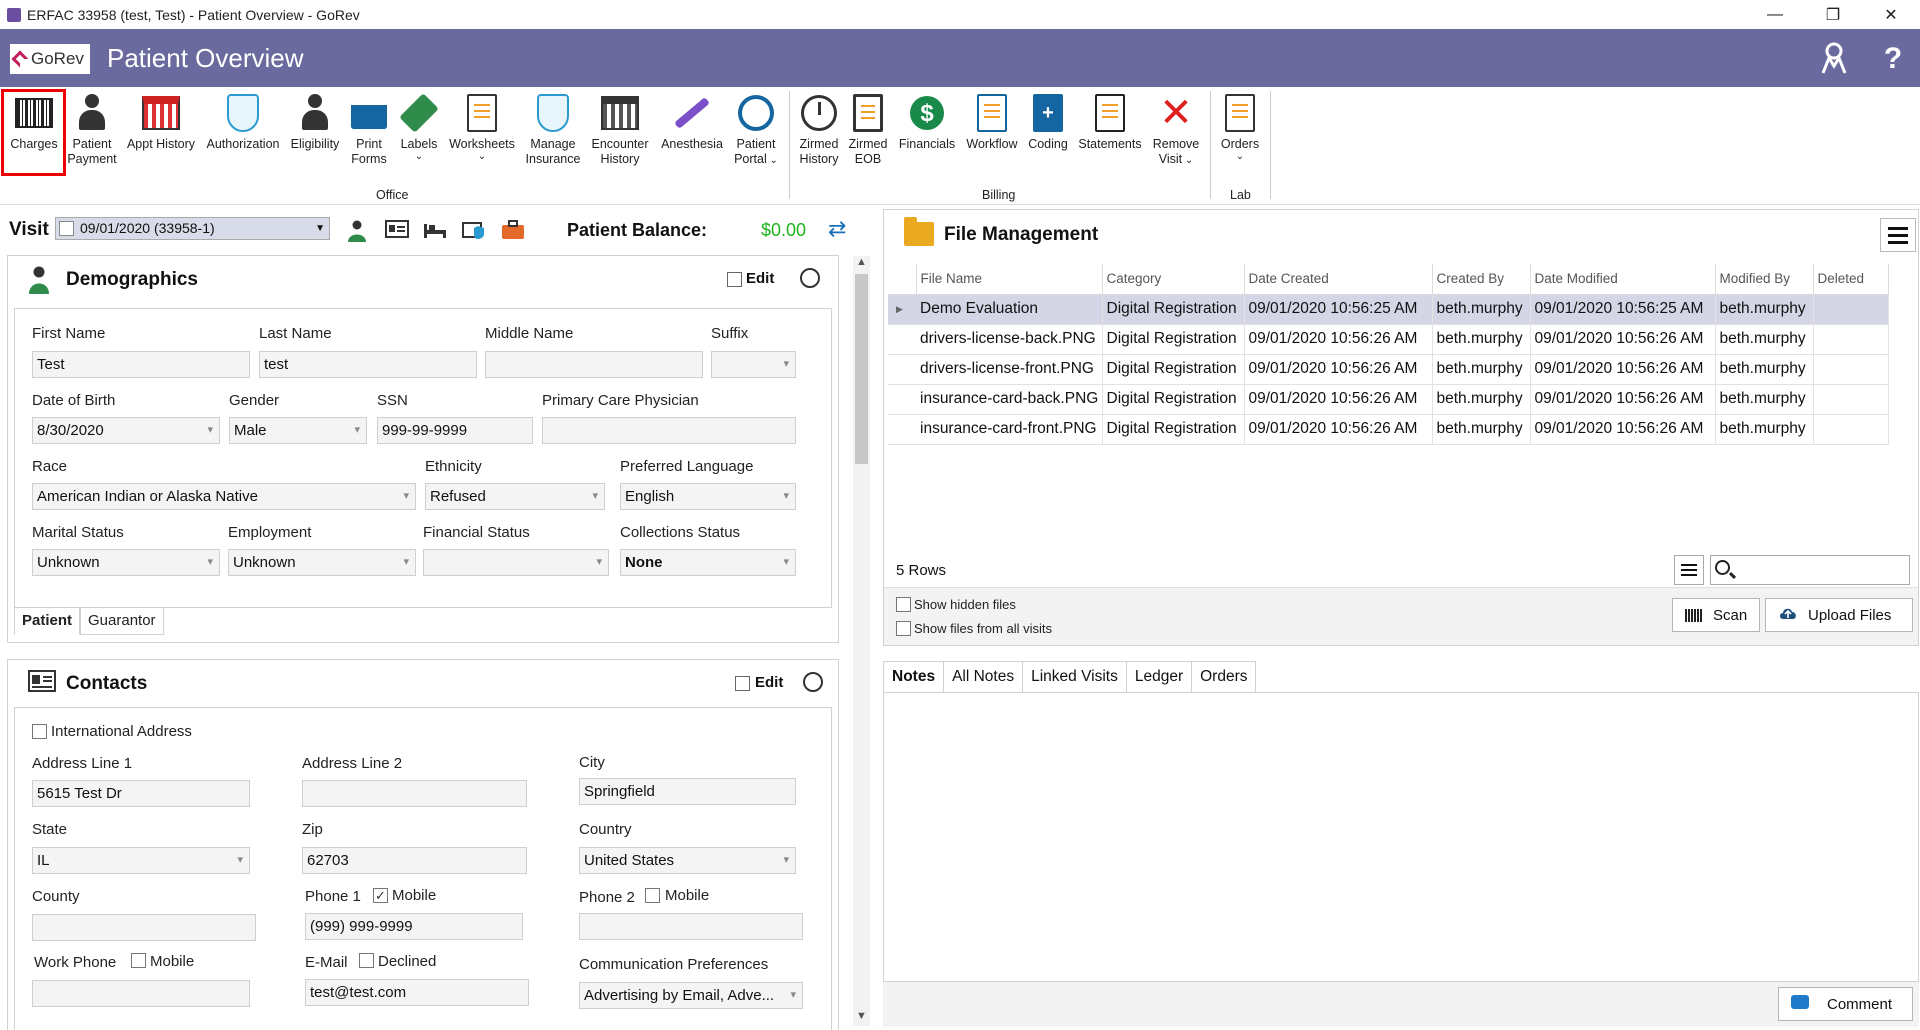 Image resolution: width=1920 pixels, height=1030 pixels. I want to click on dob-field: 8/30/2020, so click(126, 430).